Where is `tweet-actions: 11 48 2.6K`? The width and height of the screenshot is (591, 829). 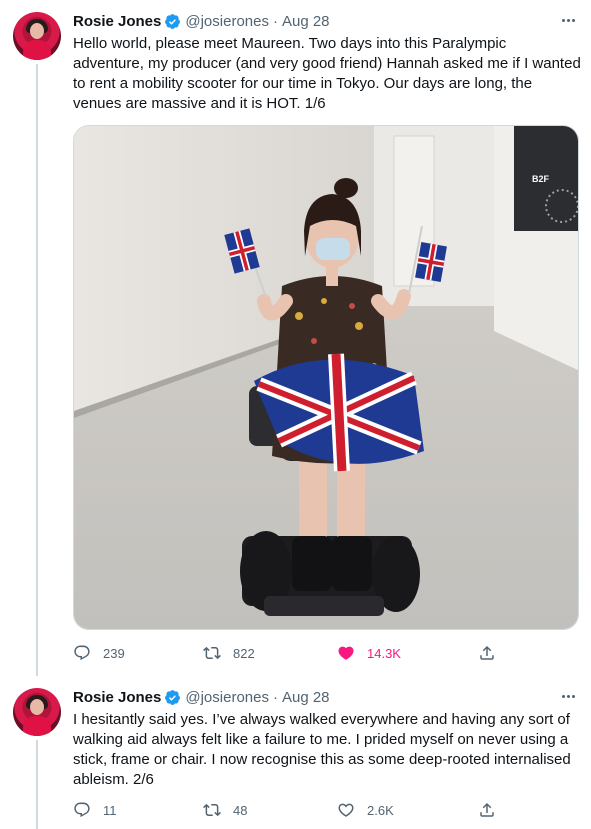 tweet-actions: 11 48 2.6K is located at coordinates (288, 810).